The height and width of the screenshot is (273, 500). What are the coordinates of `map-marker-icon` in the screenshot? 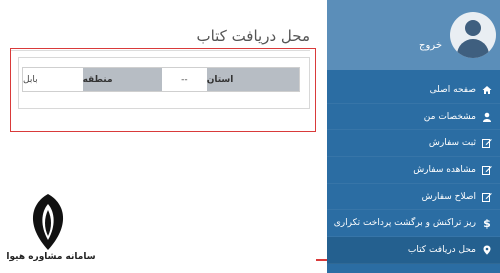 It's located at (487, 250).